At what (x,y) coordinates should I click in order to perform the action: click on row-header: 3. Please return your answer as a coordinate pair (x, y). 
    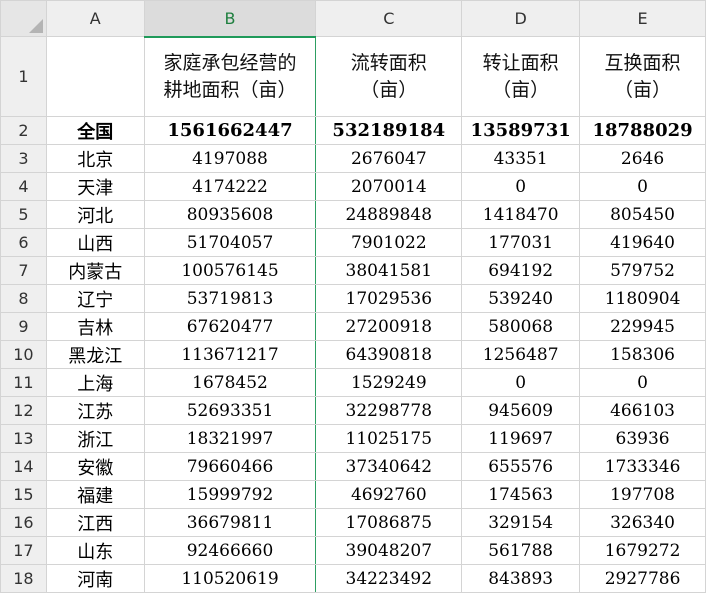
    Looking at the image, I should click on (23, 158).